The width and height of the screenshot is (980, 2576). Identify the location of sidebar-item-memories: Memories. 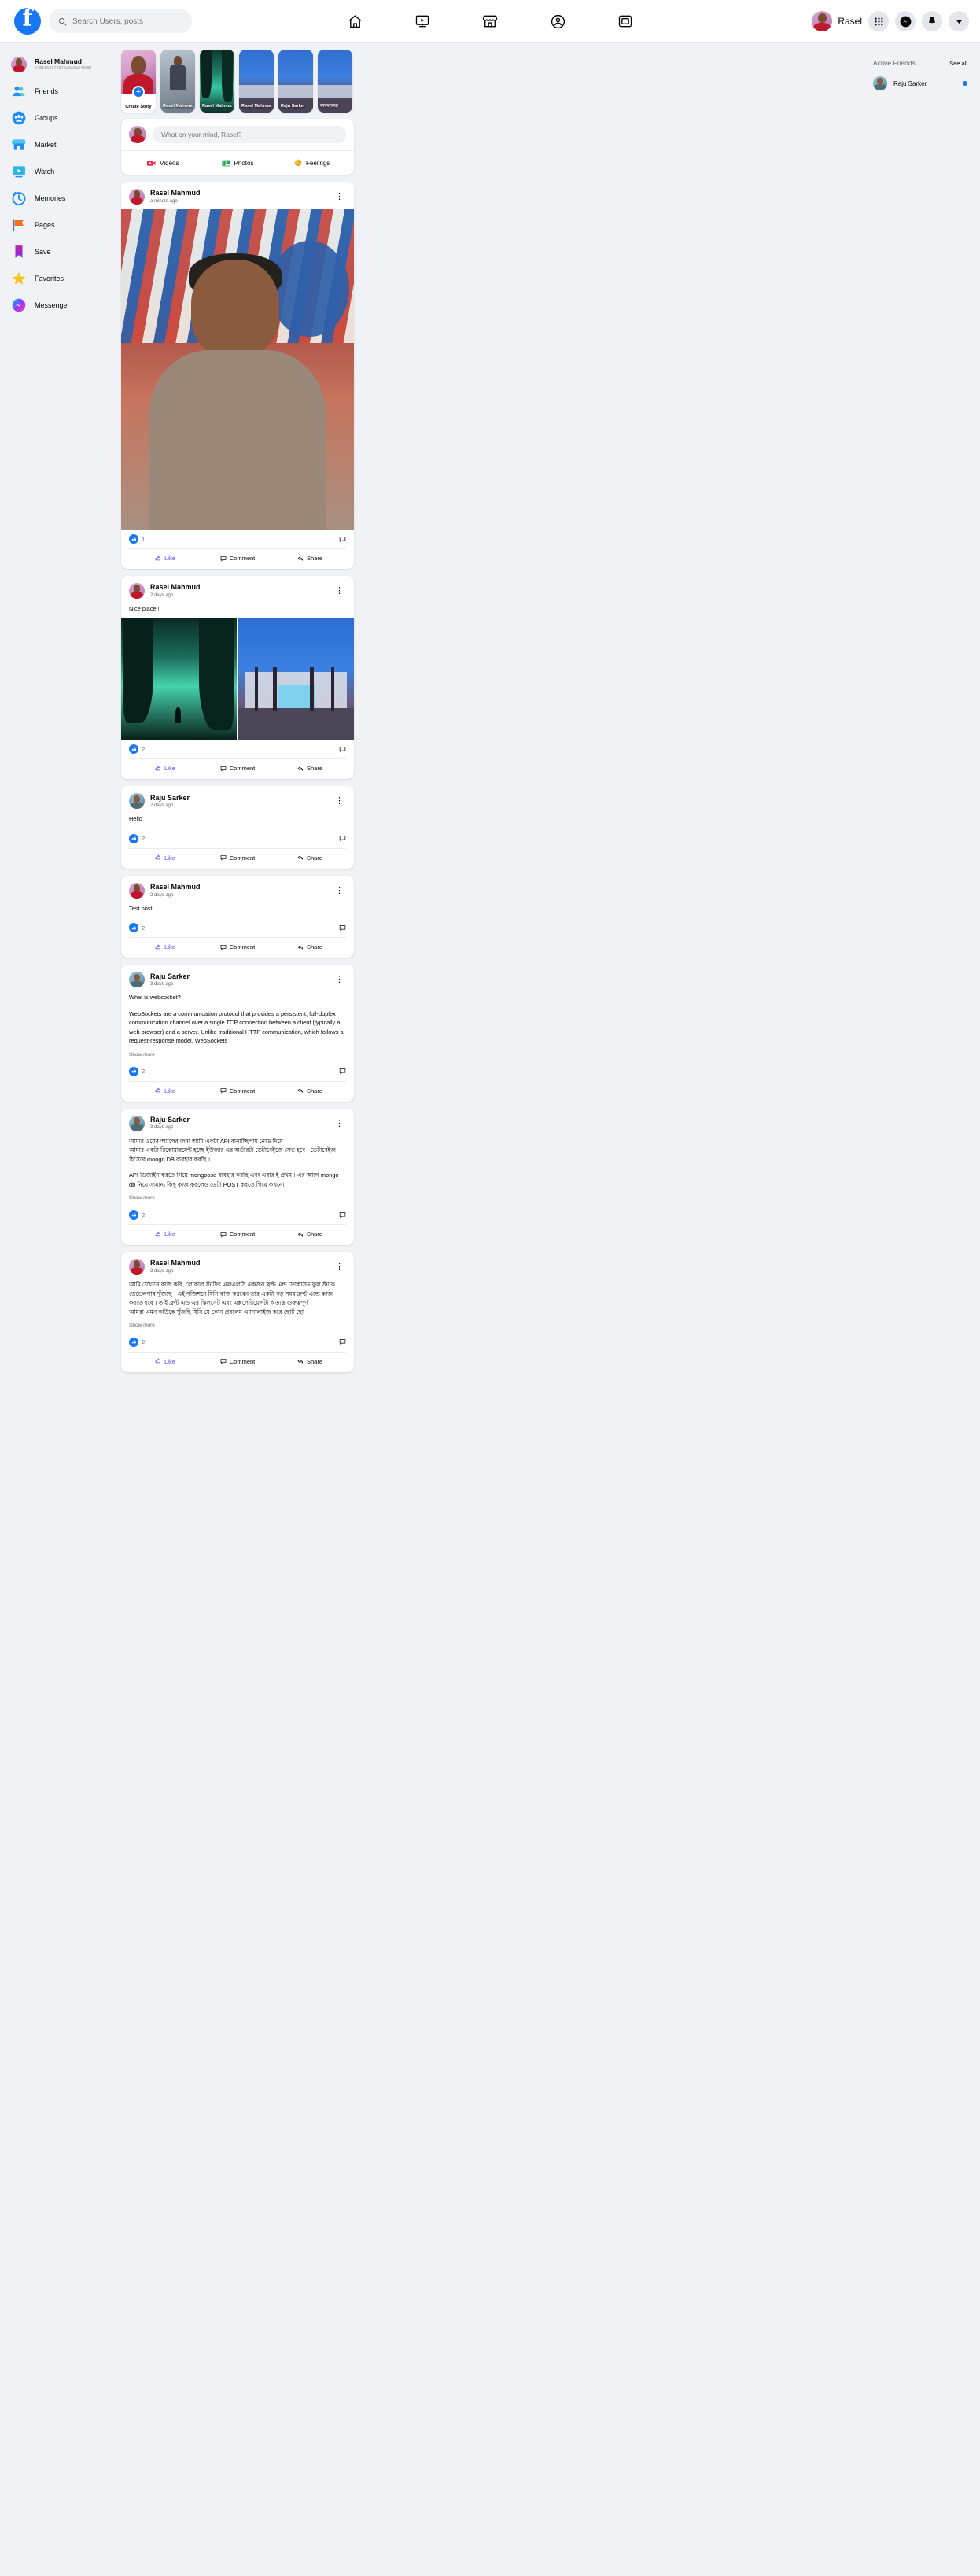
(63, 199).